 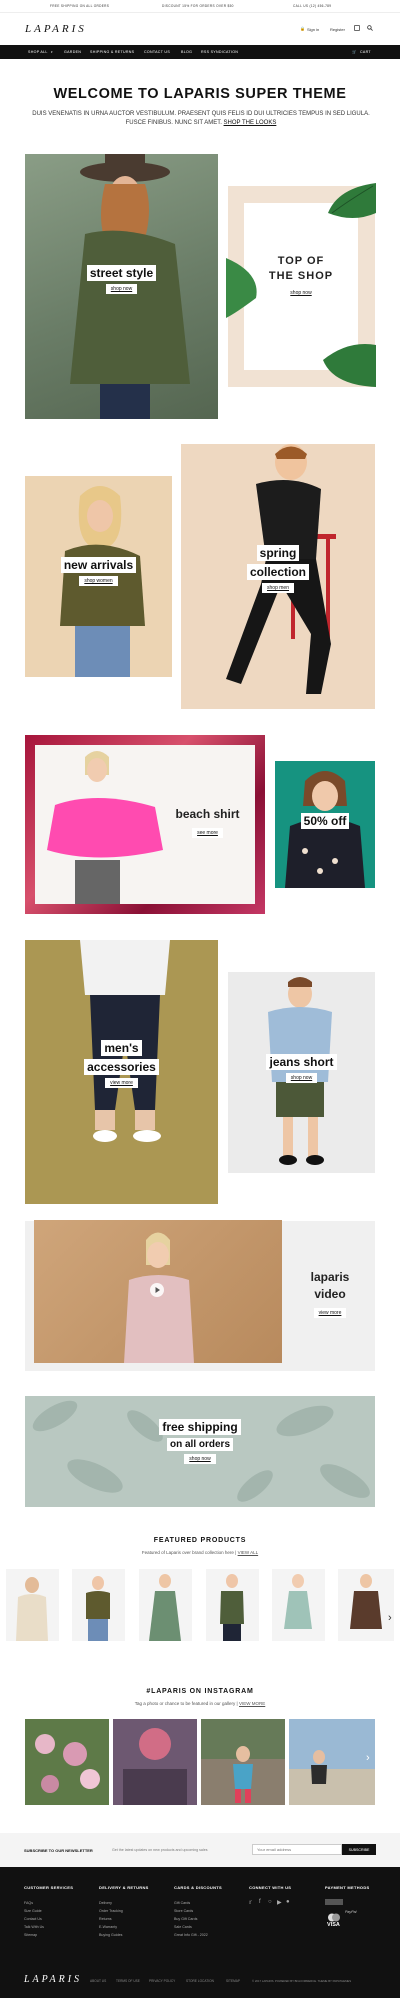 I want to click on footer-link: Gift Cards, so click(x=182, y=1903).